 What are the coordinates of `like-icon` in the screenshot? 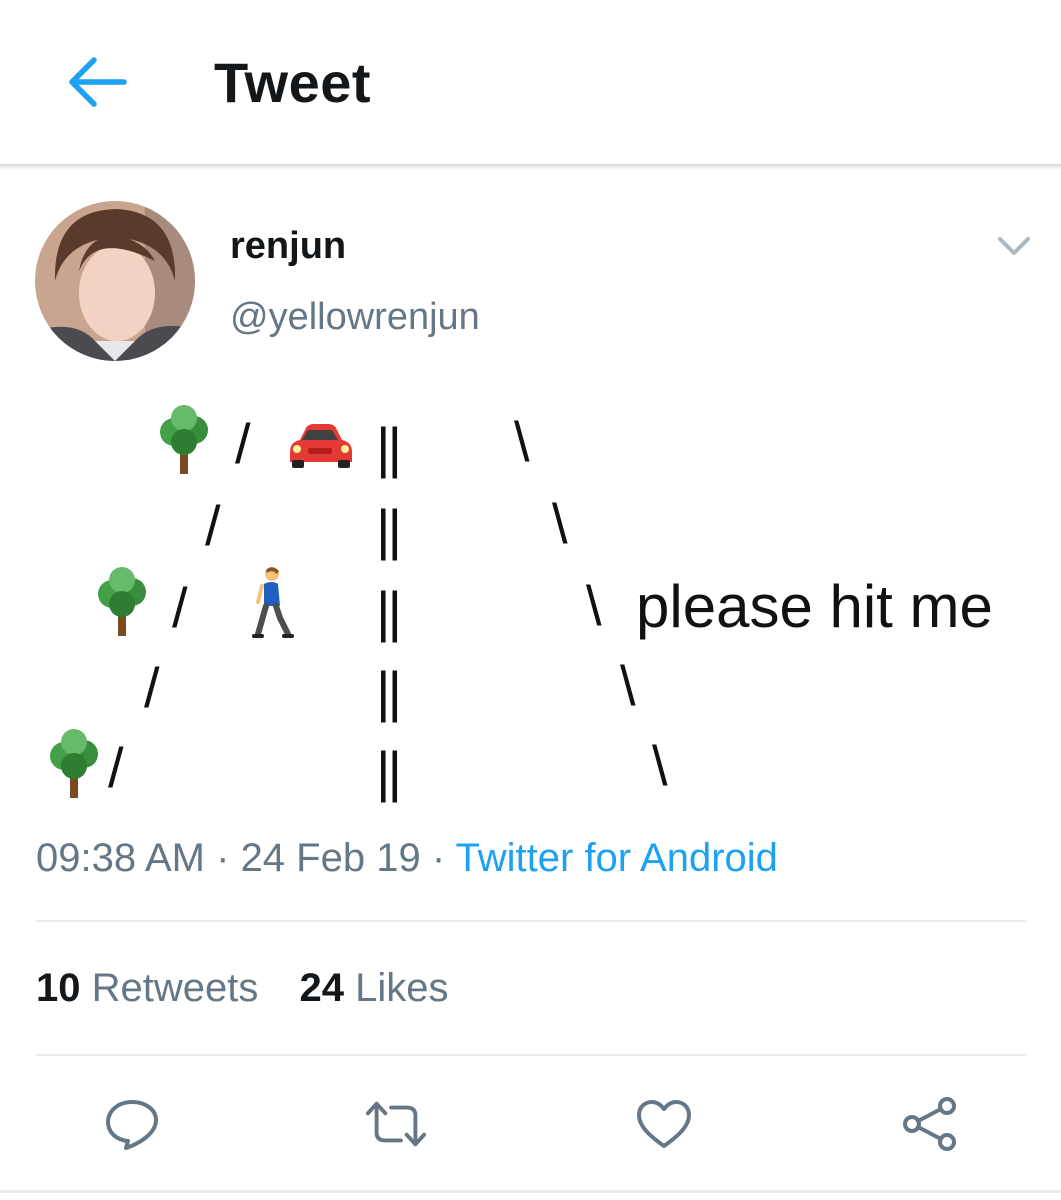 It's located at (664, 1124).